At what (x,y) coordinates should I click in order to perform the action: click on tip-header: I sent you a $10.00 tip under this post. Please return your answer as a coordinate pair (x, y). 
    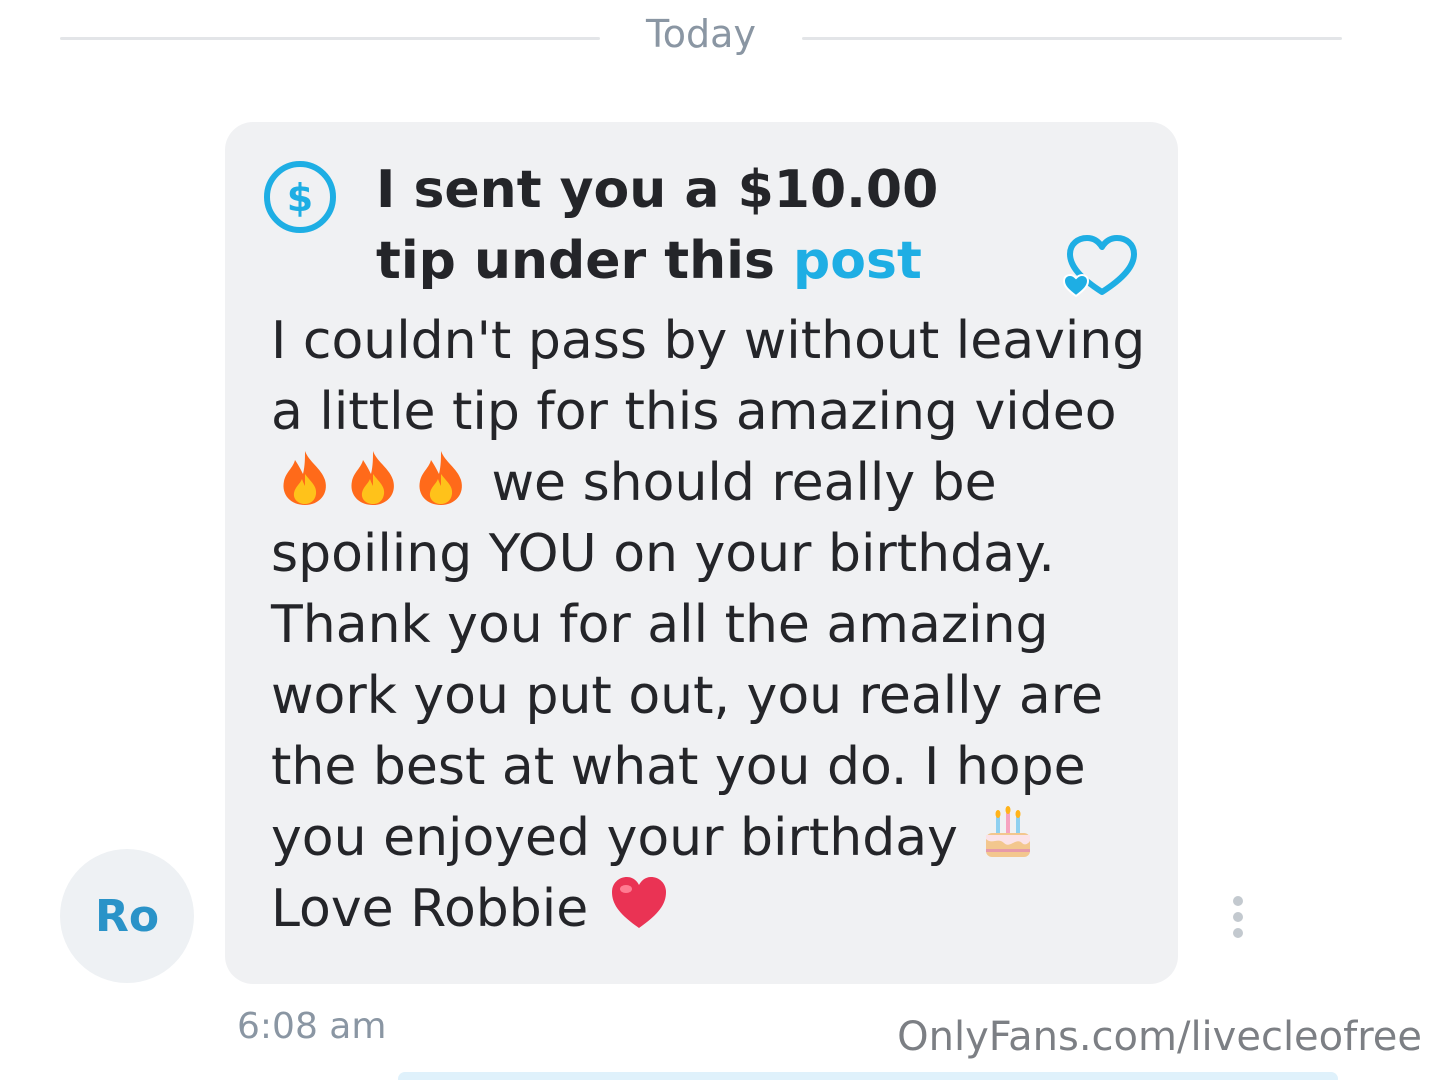
    Looking at the image, I should click on (696, 226).